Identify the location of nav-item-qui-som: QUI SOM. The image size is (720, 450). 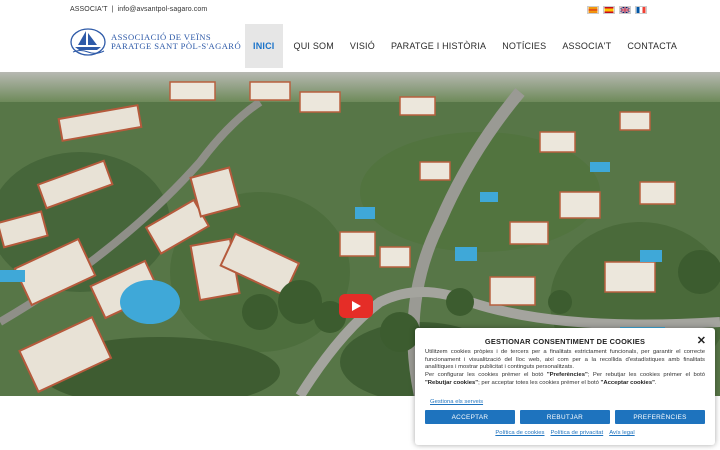
(314, 46).